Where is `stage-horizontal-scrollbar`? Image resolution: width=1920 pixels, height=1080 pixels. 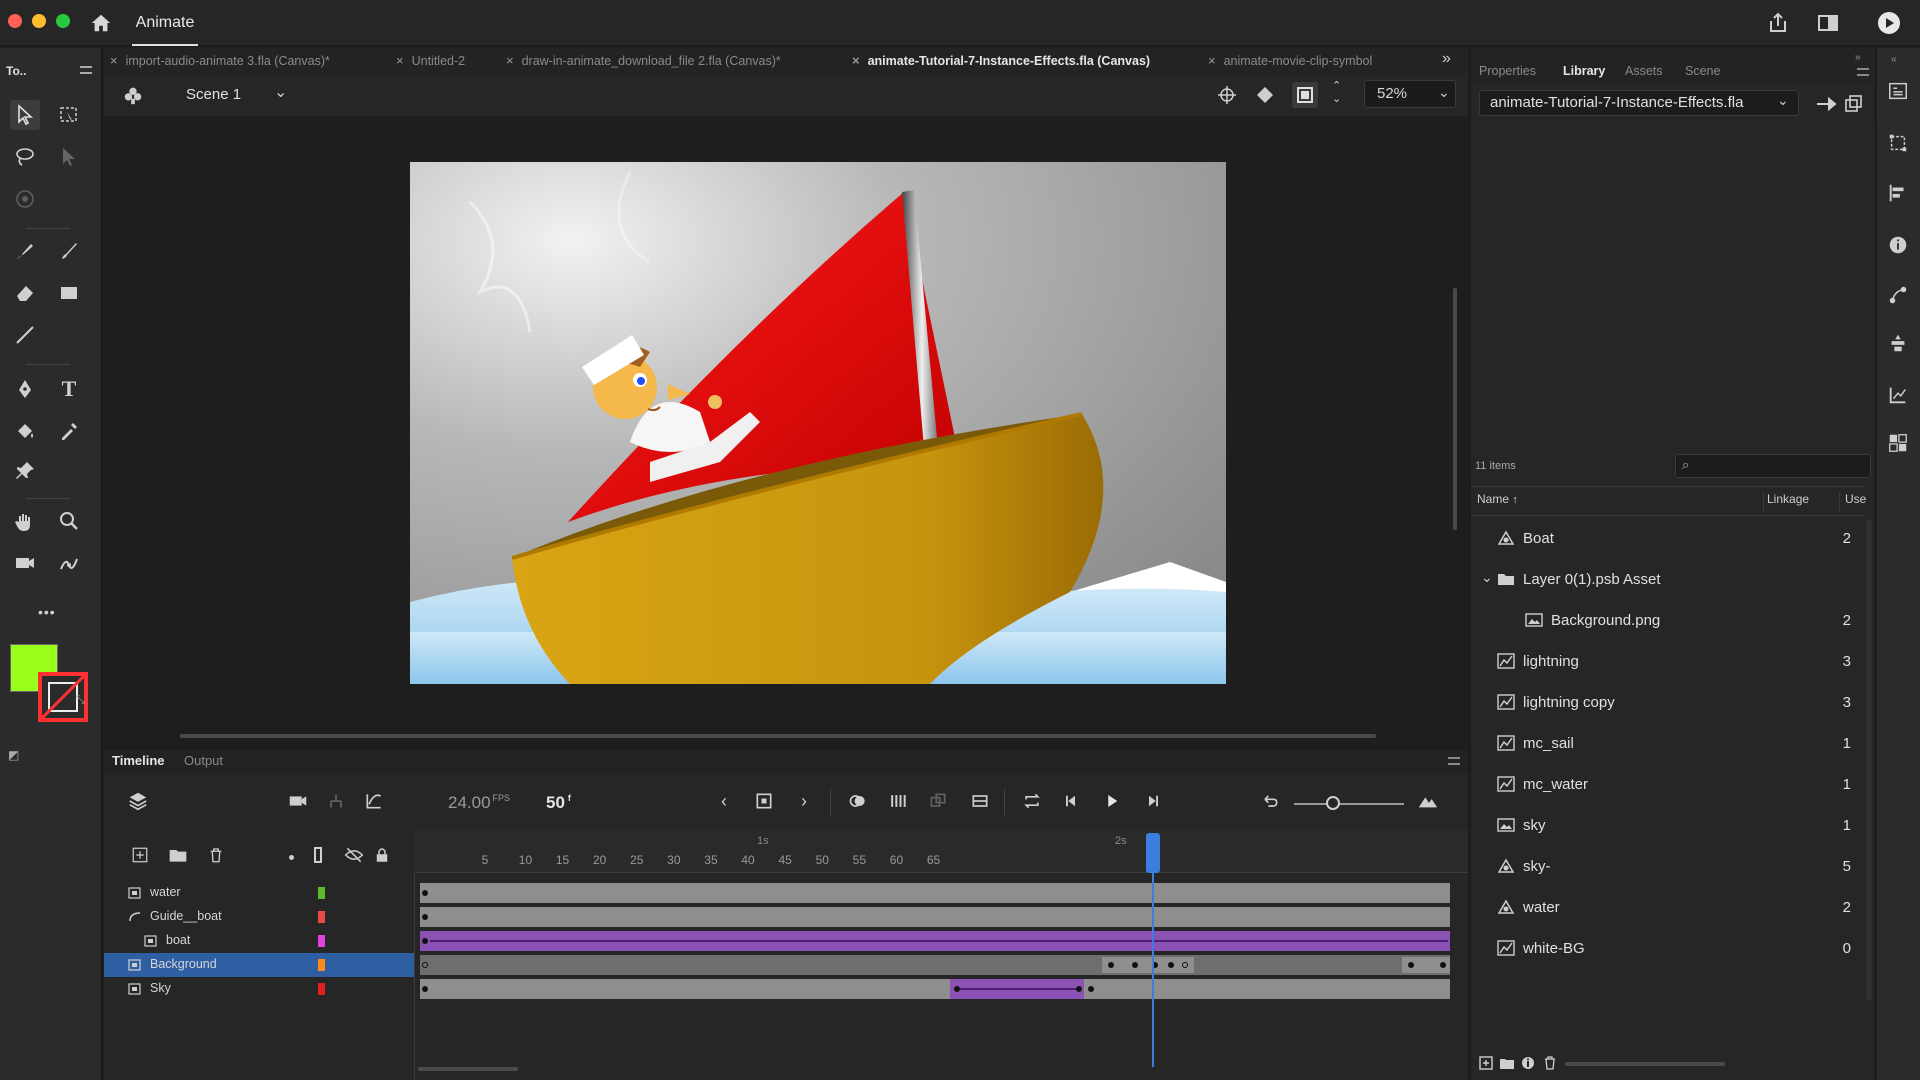 stage-horizontal-scrollbar is located at coordinates (778, 736).